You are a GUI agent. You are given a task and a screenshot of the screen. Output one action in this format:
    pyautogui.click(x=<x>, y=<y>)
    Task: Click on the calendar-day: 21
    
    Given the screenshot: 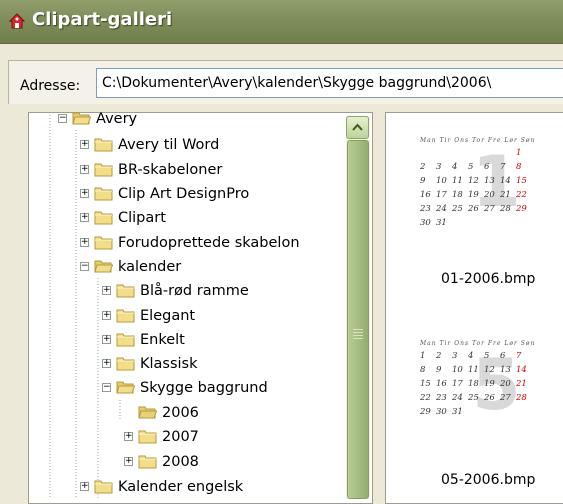 What is the action you would take?
    pyautogui.click(x=505, y=195)
    